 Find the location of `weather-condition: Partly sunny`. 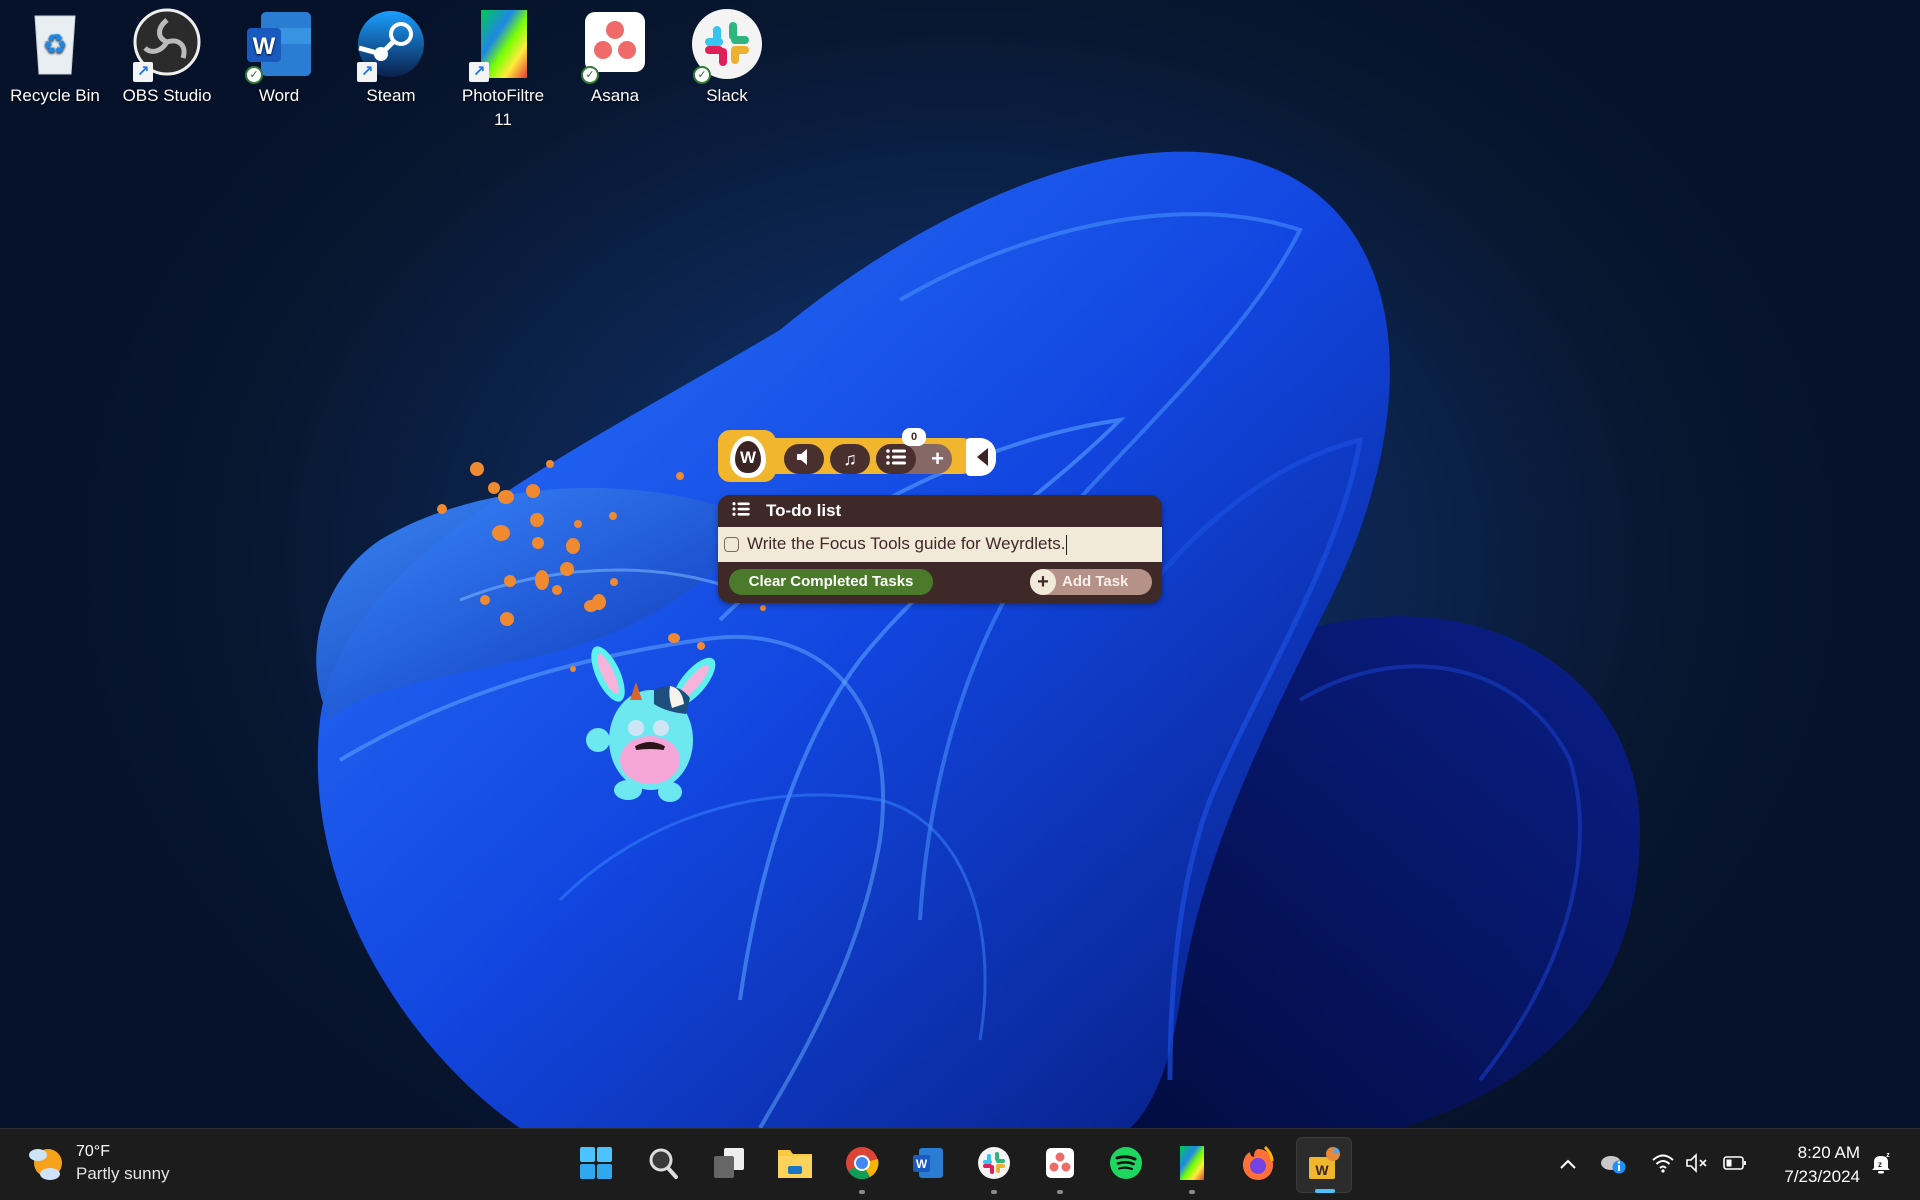

weather-condition: Partly sunny is located at coordinates (123, 1173).